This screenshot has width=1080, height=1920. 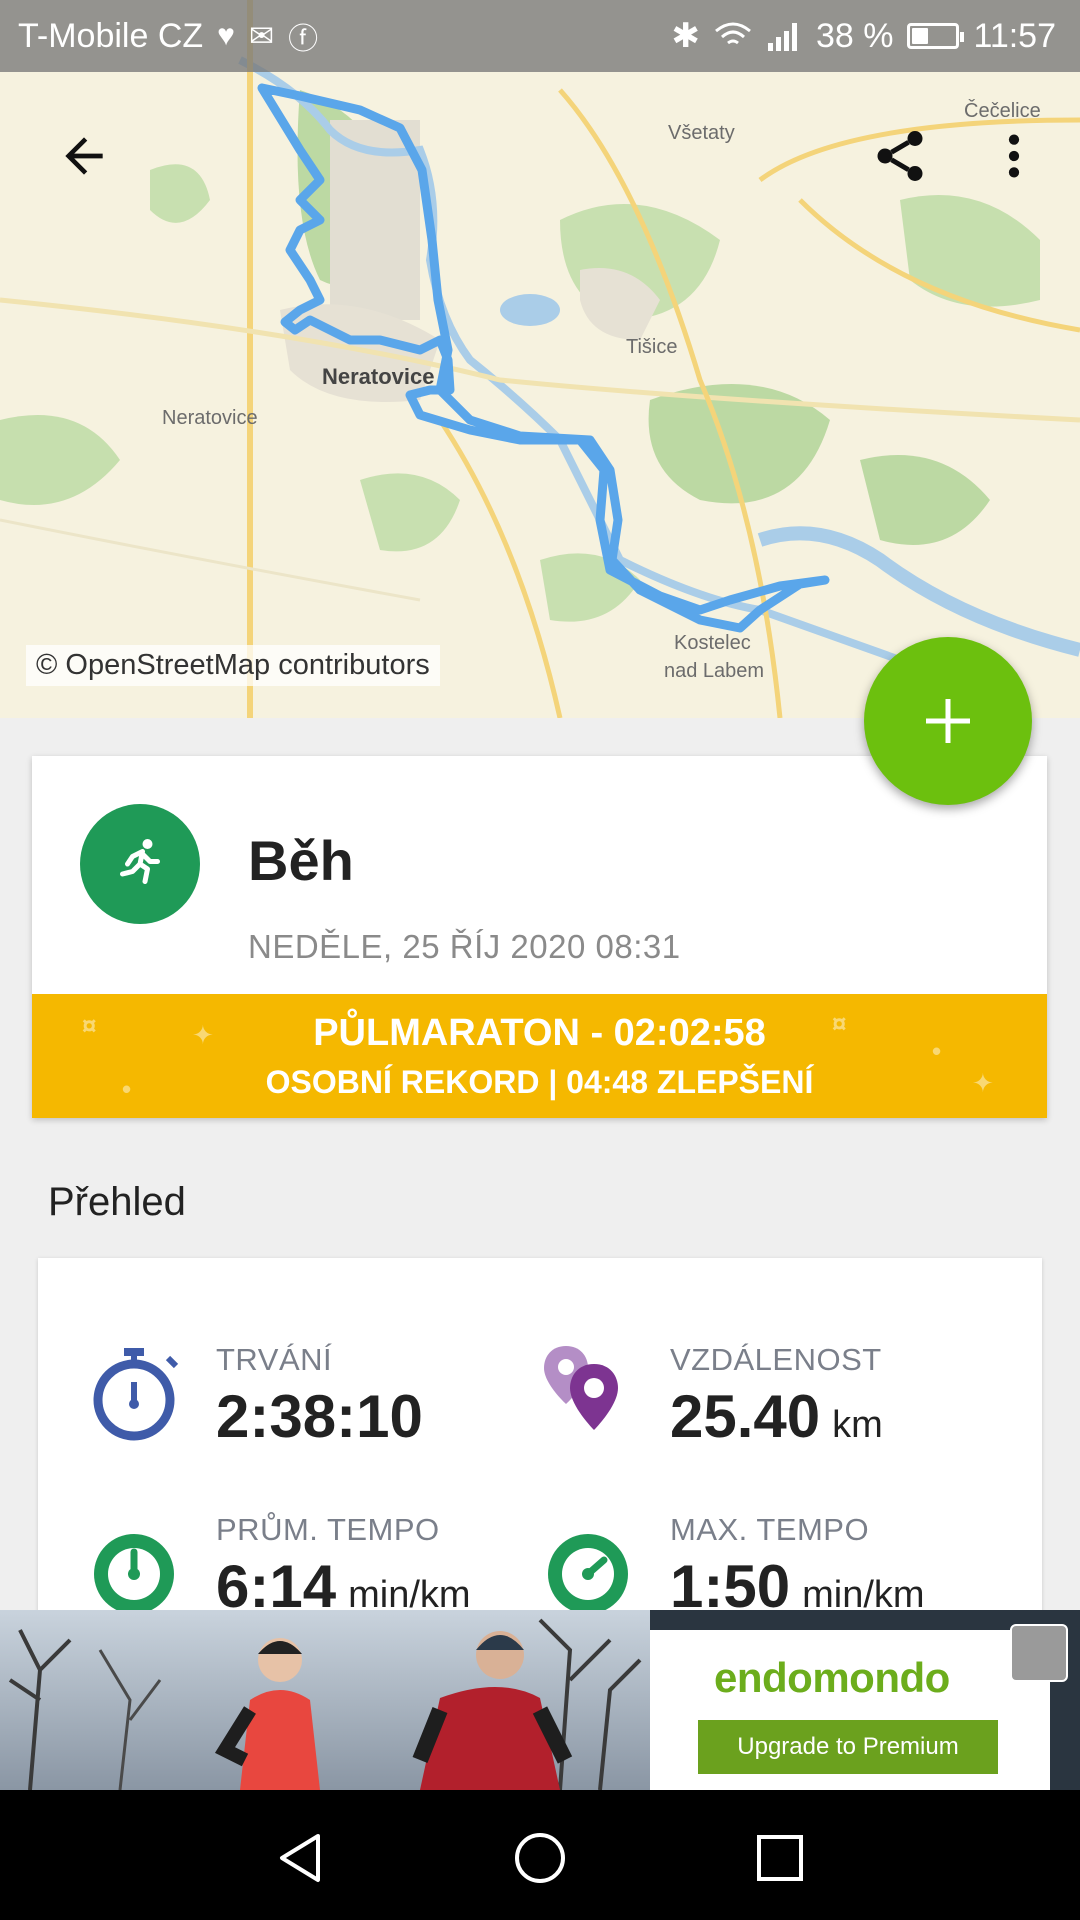 I want to click on add-button, so click(x=948, y=721).